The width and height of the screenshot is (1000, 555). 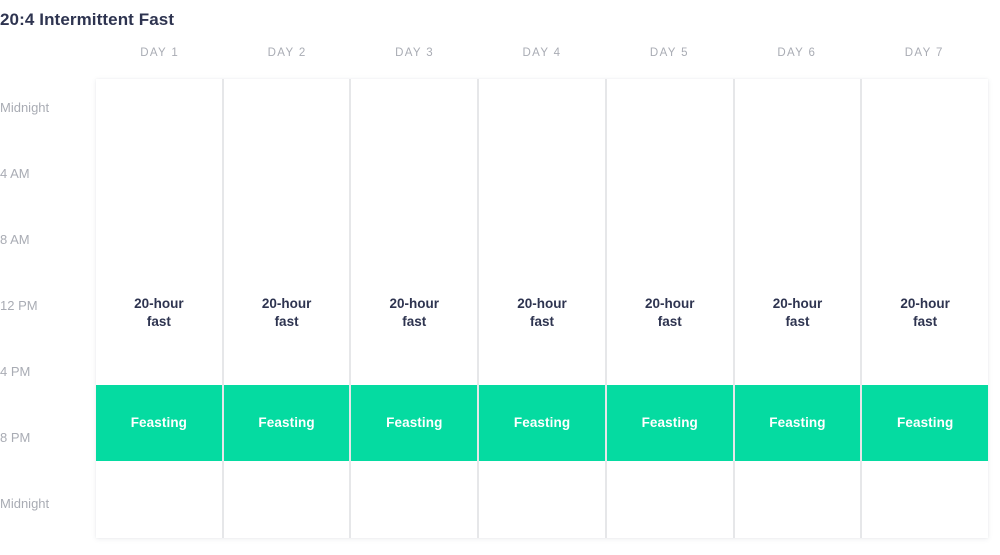 I want to click on day-column-4: 20-hour fast Feasting, so click(x=543, y=308).